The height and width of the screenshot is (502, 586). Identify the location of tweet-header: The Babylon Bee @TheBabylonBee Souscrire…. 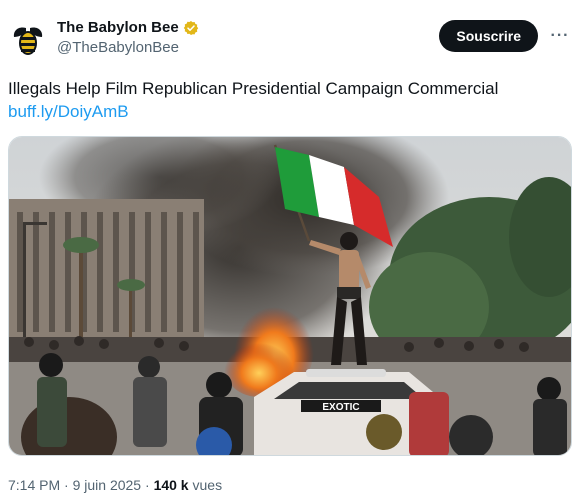
(292, 41).